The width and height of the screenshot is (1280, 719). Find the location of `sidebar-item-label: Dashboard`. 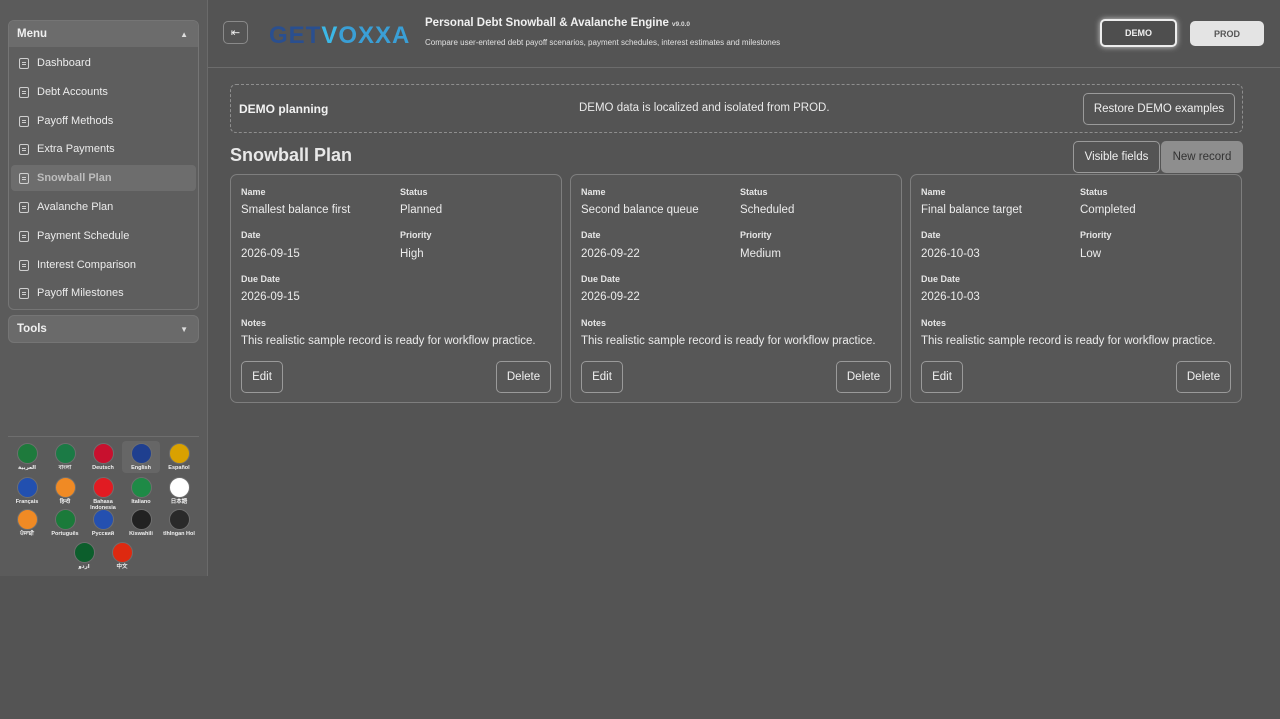

sidebar-item-label: Dashboard is located at coordinates (64, 63).